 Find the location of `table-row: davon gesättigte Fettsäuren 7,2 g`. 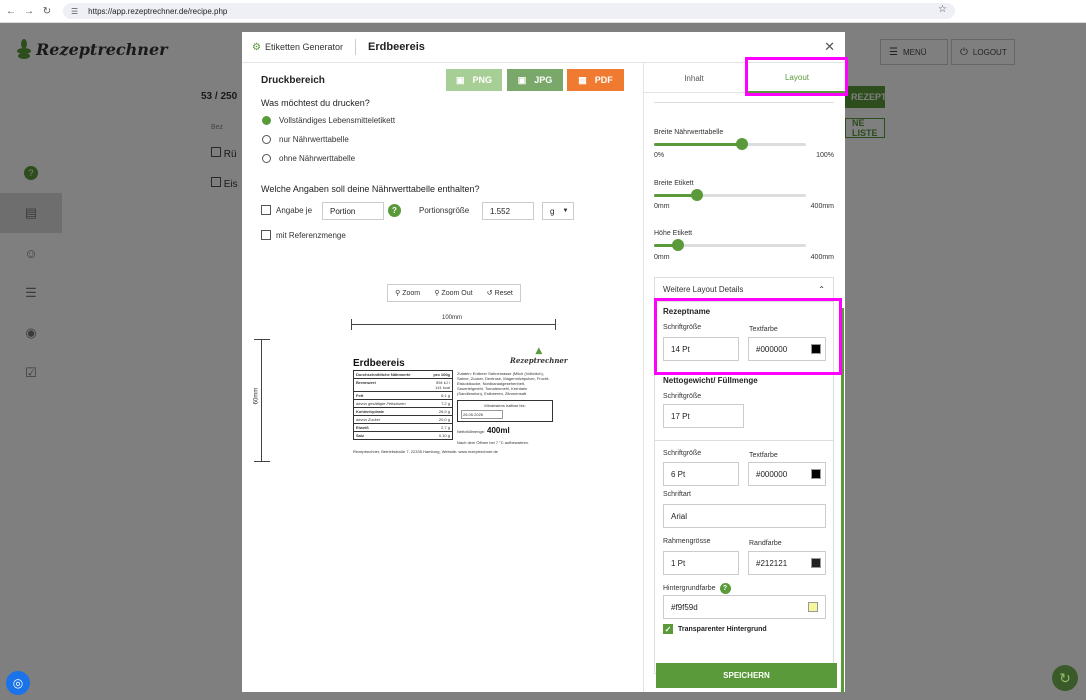

table-row: davon gesättigte Fettsäuren 7,2 g is located at coordinates (403, 404).